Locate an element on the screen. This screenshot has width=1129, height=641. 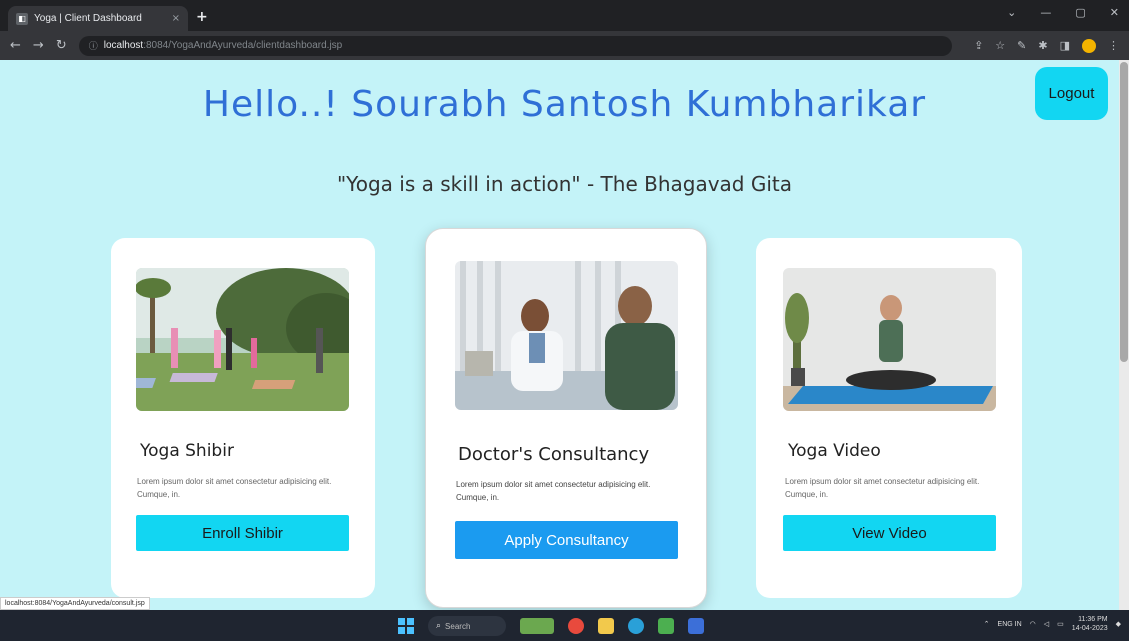
url-host: localhost is located at coordinates (123, 45).